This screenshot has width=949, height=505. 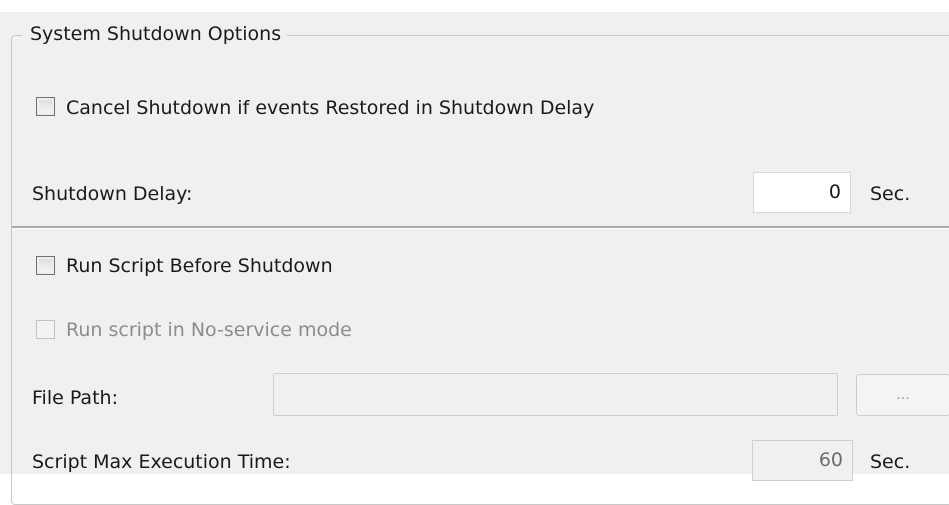 What do you see at coordinates (45, 329) in the screenshot?
I see `no-service-mode-checkbox` at bounding box center [45, 329].